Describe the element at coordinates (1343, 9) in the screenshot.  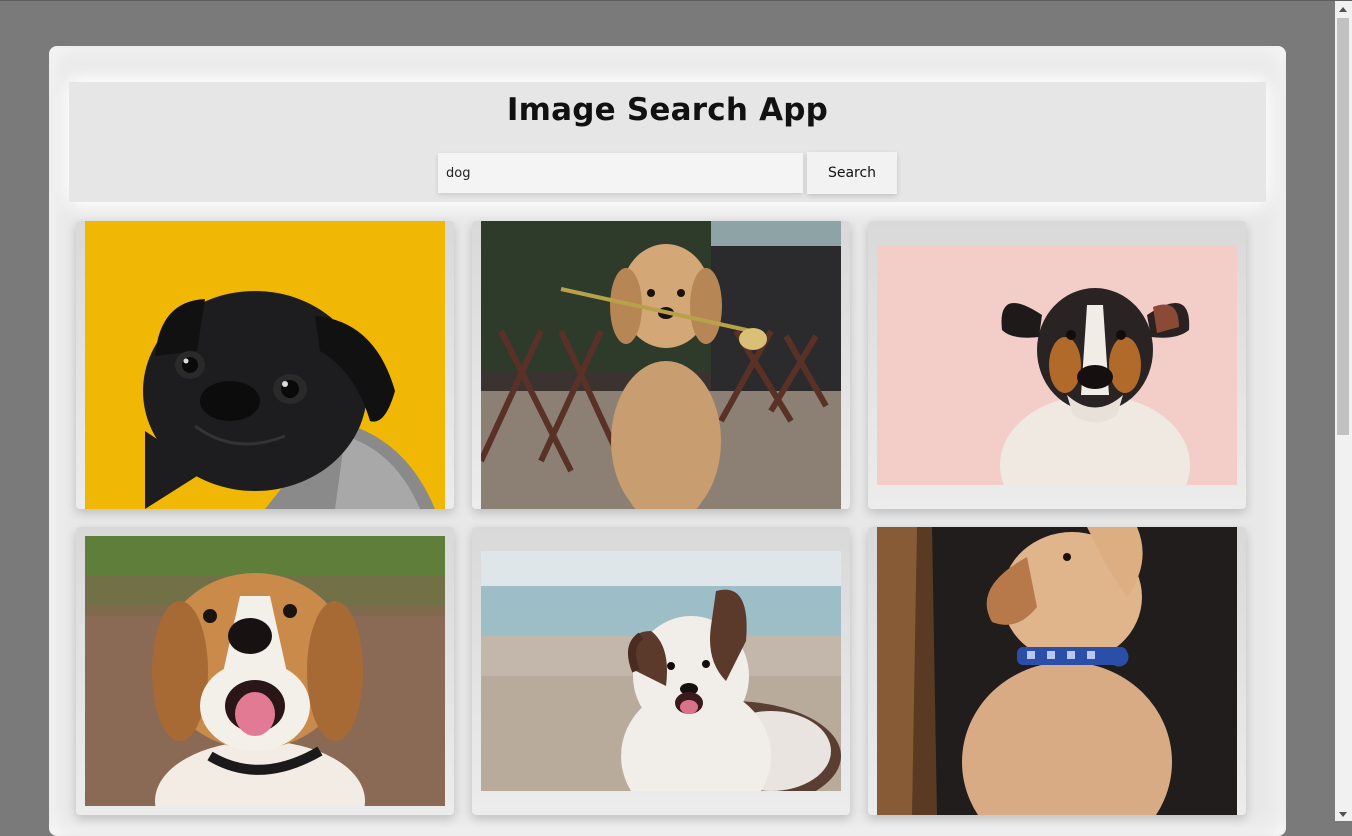
I see `scroll-up-arrow-icon` at that location.